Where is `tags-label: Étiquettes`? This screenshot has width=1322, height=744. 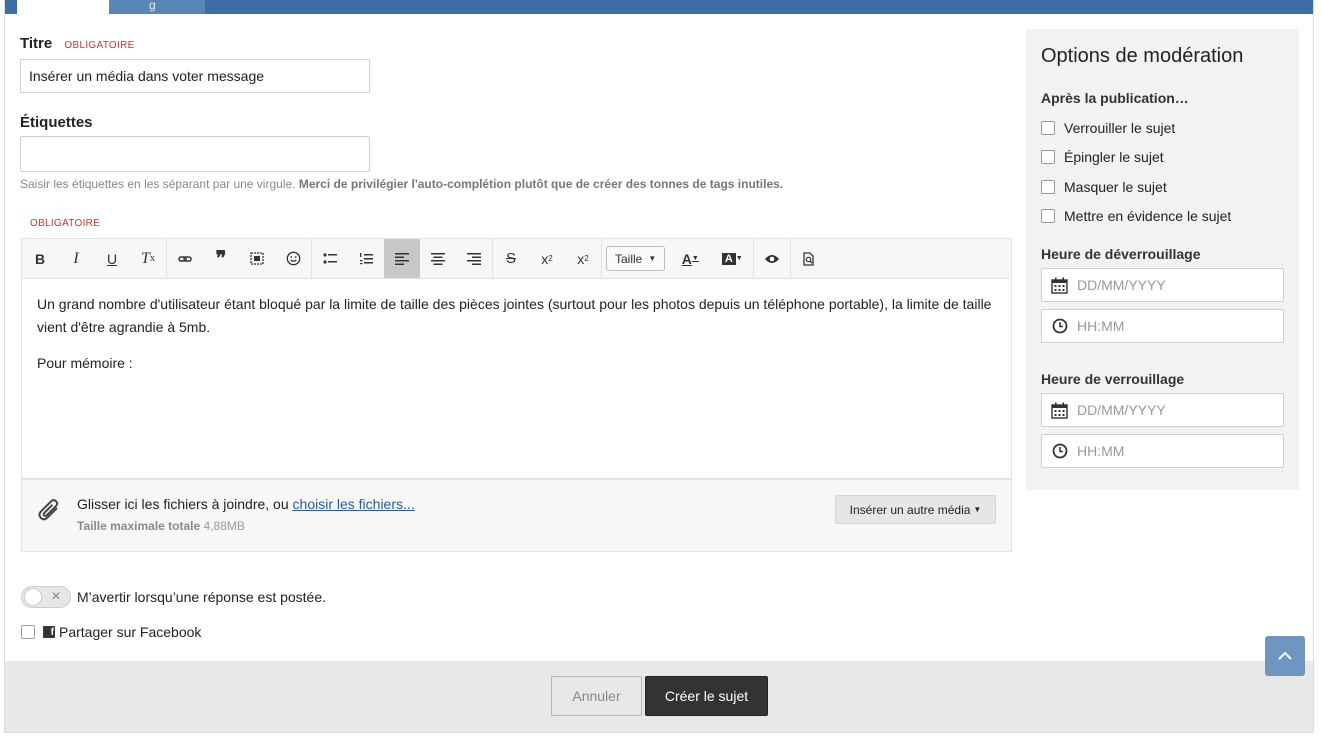 tags-label: Étiquettes is located at coordinates (56, 122).